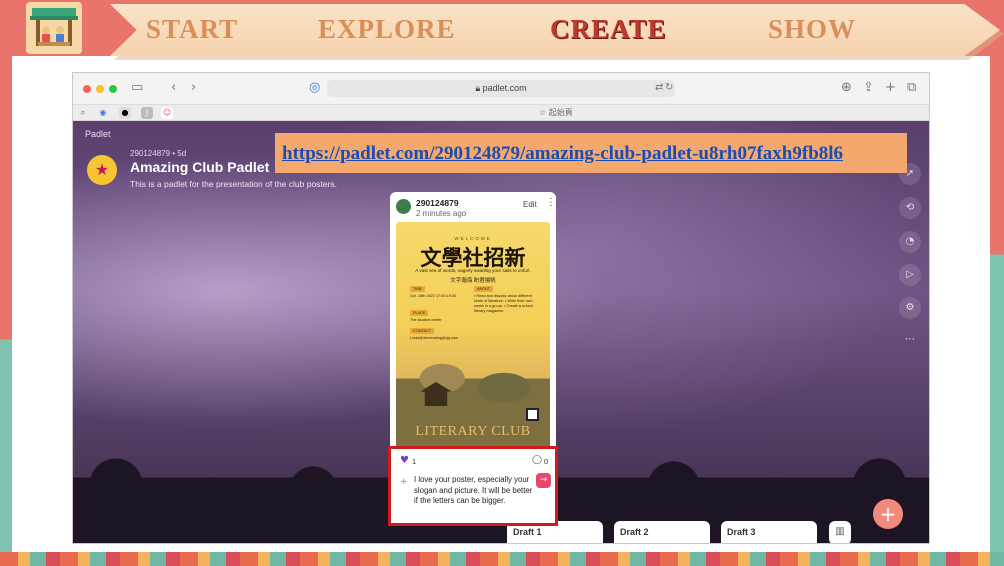 The image size is (1004, 566). What do you see at coordinates (473, 486) in the screenshot?
I see `comment-highlight-box` at bounding box center [473, 486].